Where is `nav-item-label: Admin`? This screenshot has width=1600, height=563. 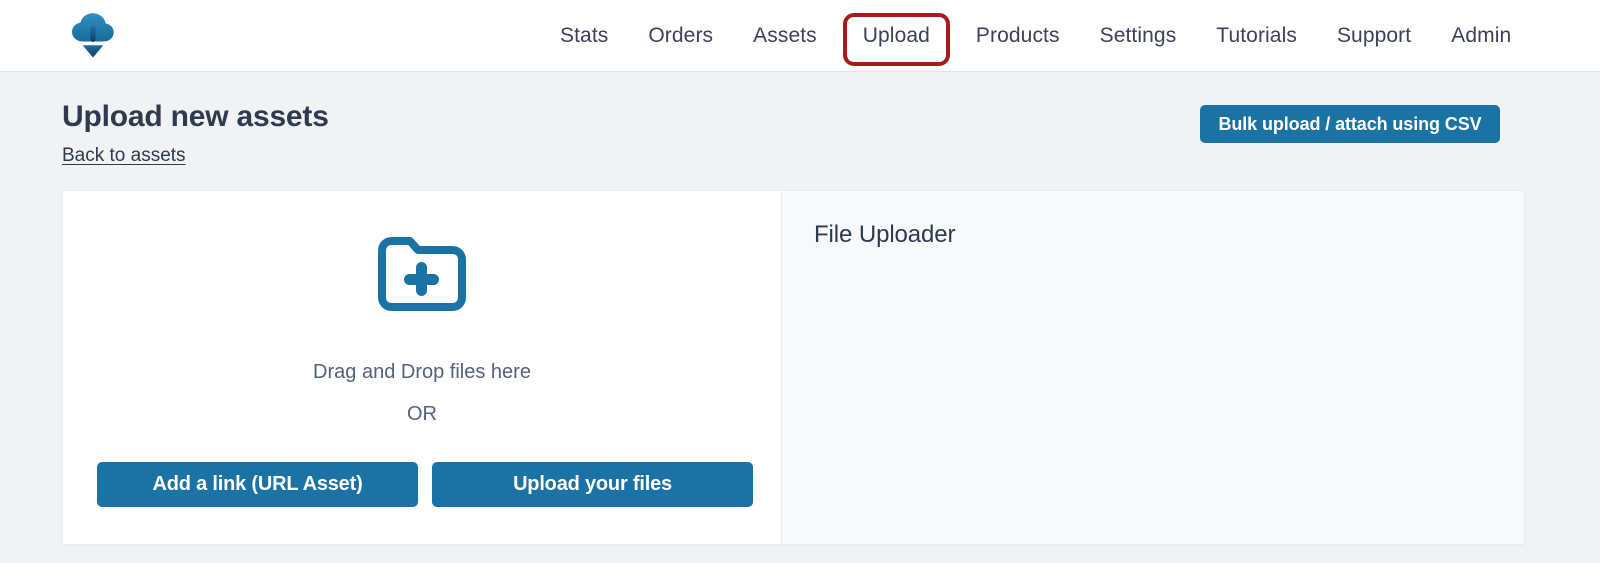
nav-item-label: Admin is located at coordinates (1481, 35).